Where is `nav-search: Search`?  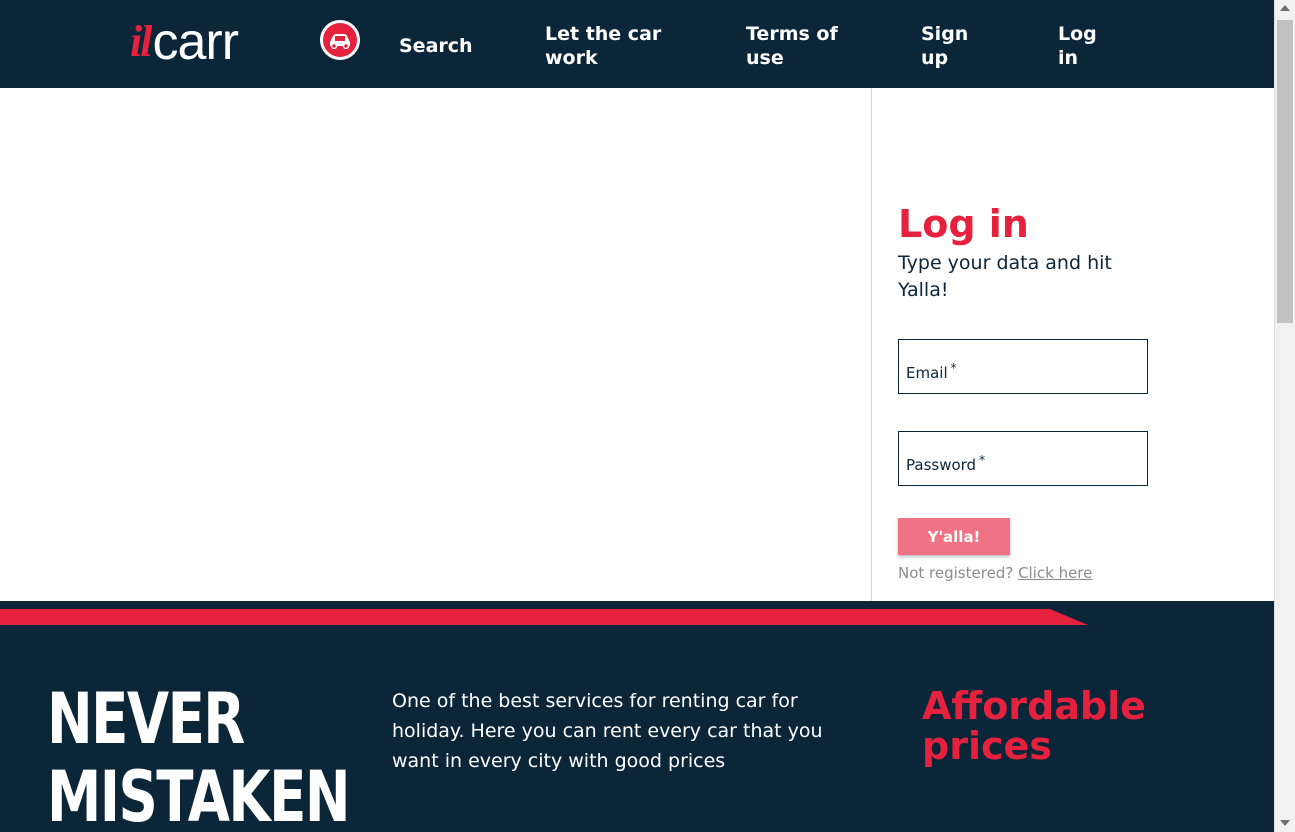
nav-search: Search is located at coordinates (436, 46).